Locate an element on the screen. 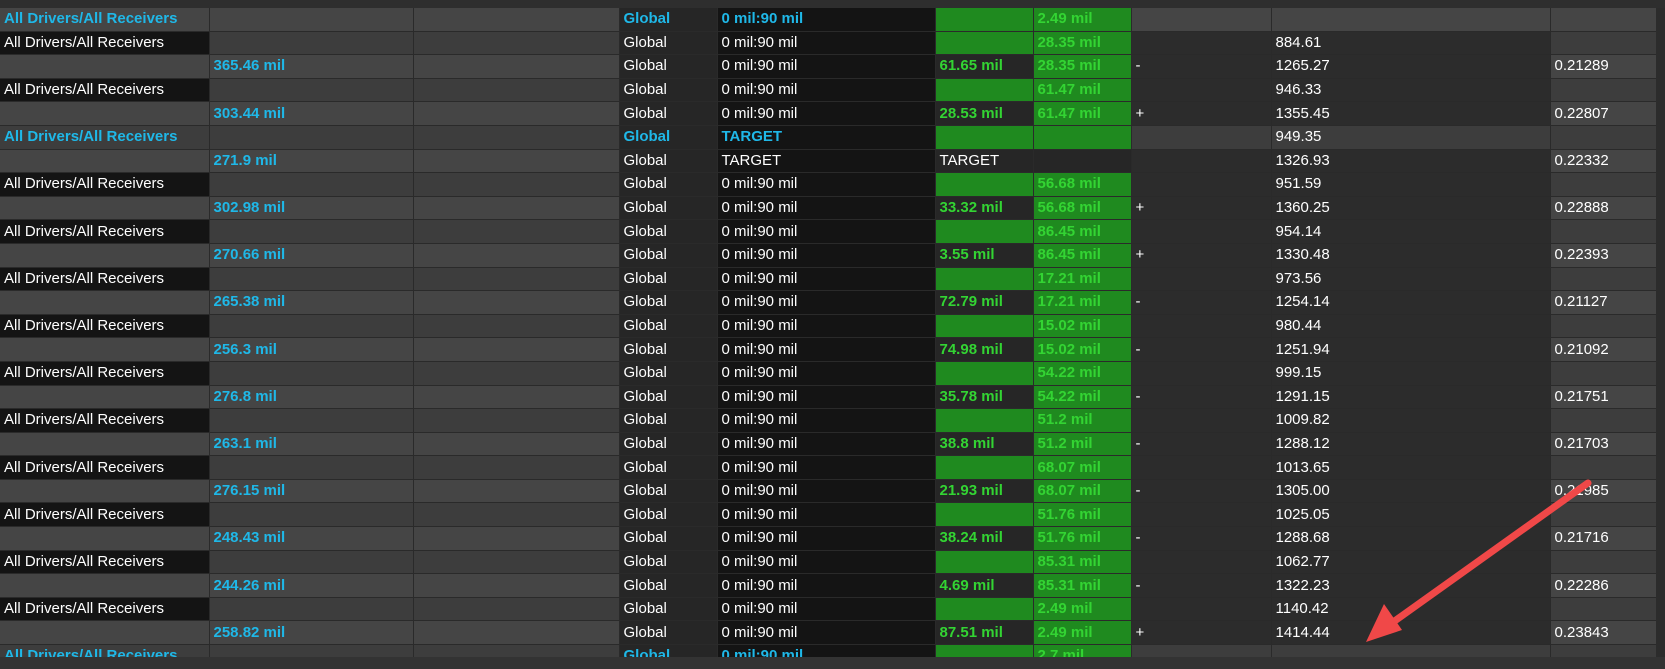 This screenshot has height=669, width=1665. cell-a: 4.69 mil is located at coordinates (984, 585).